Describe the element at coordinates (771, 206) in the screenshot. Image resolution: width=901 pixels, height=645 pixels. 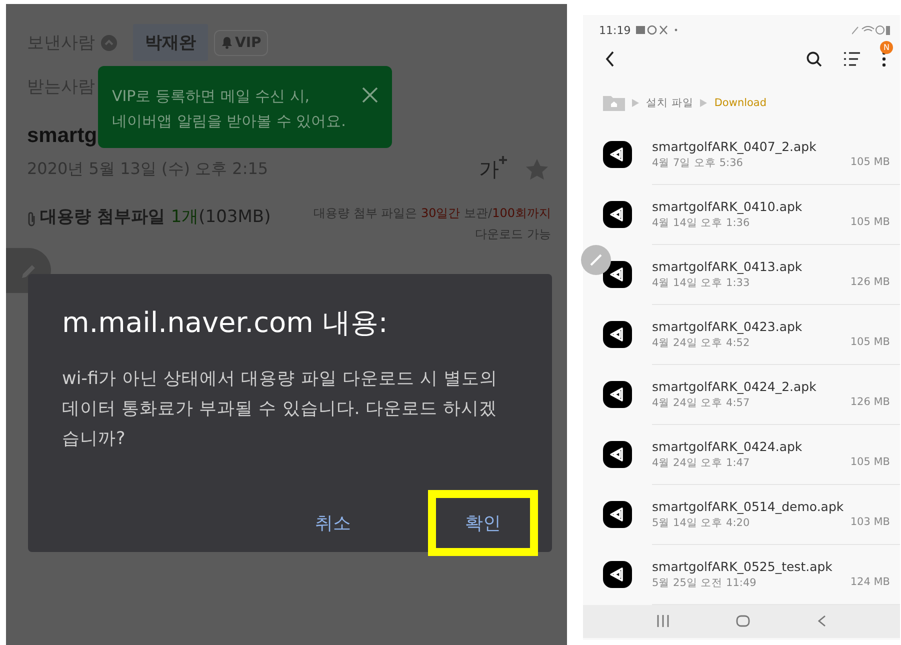
I see `file-name: smartgolfARK_0410.apk` at that location.